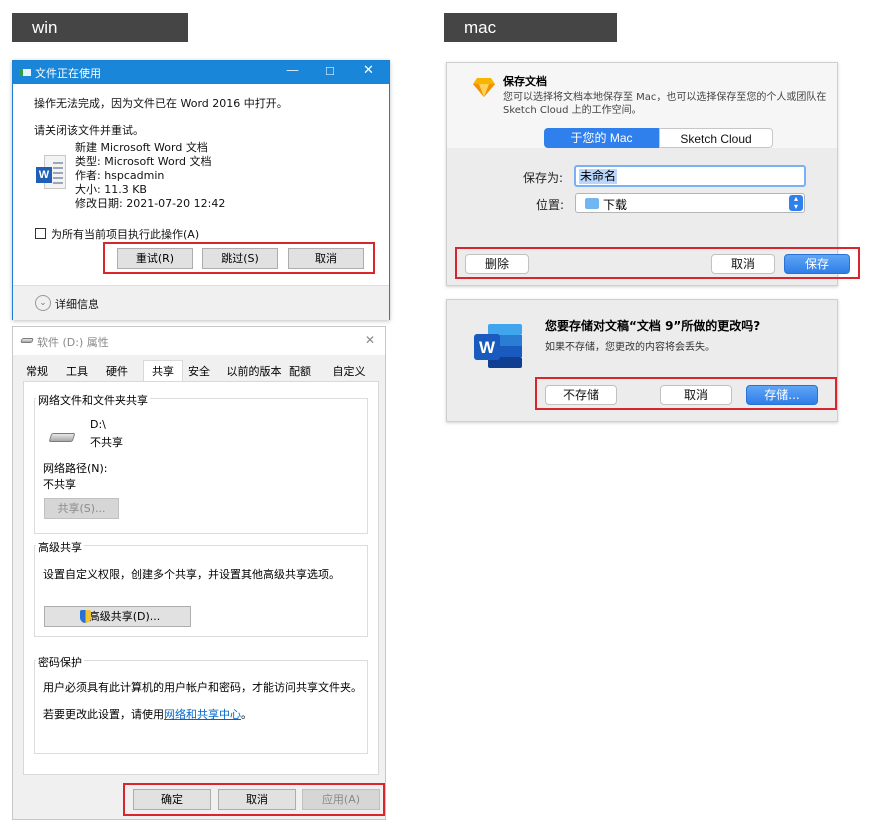 The height and width of the screenshot is (831, 886). I want to click on minimize-icon: —, so click(292, 70).